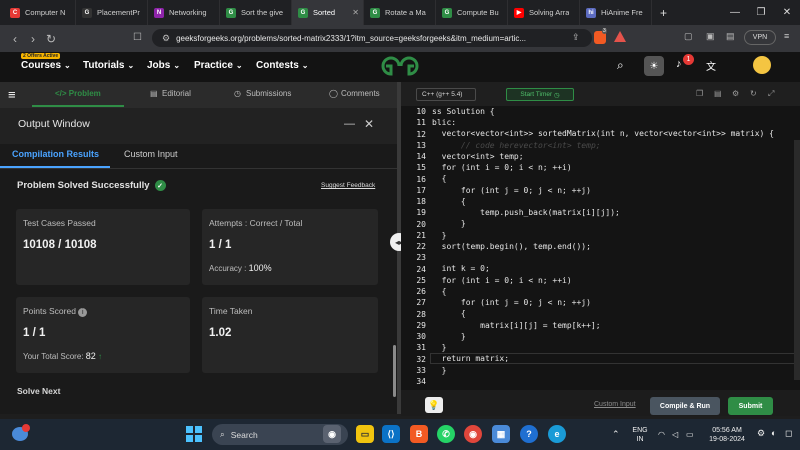 Image resolution: width=800 pixels, height=450 pixels. I want to click on close-window-icon: ✕, so click(787, 12).